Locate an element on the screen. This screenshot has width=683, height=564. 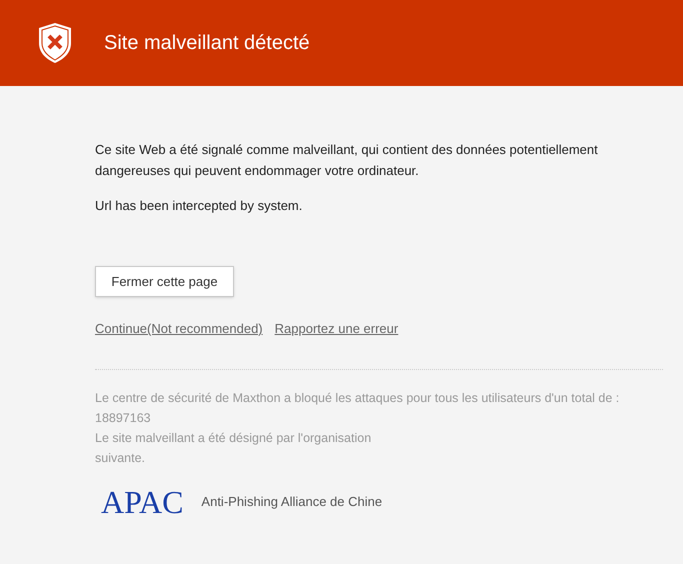
warning-text: Ce site Web a été signalé comme malveillant, qui contient des données potentiellement dangereuses qui peuvent endommager votre ordinateur. is located at coordinates (347, 160).